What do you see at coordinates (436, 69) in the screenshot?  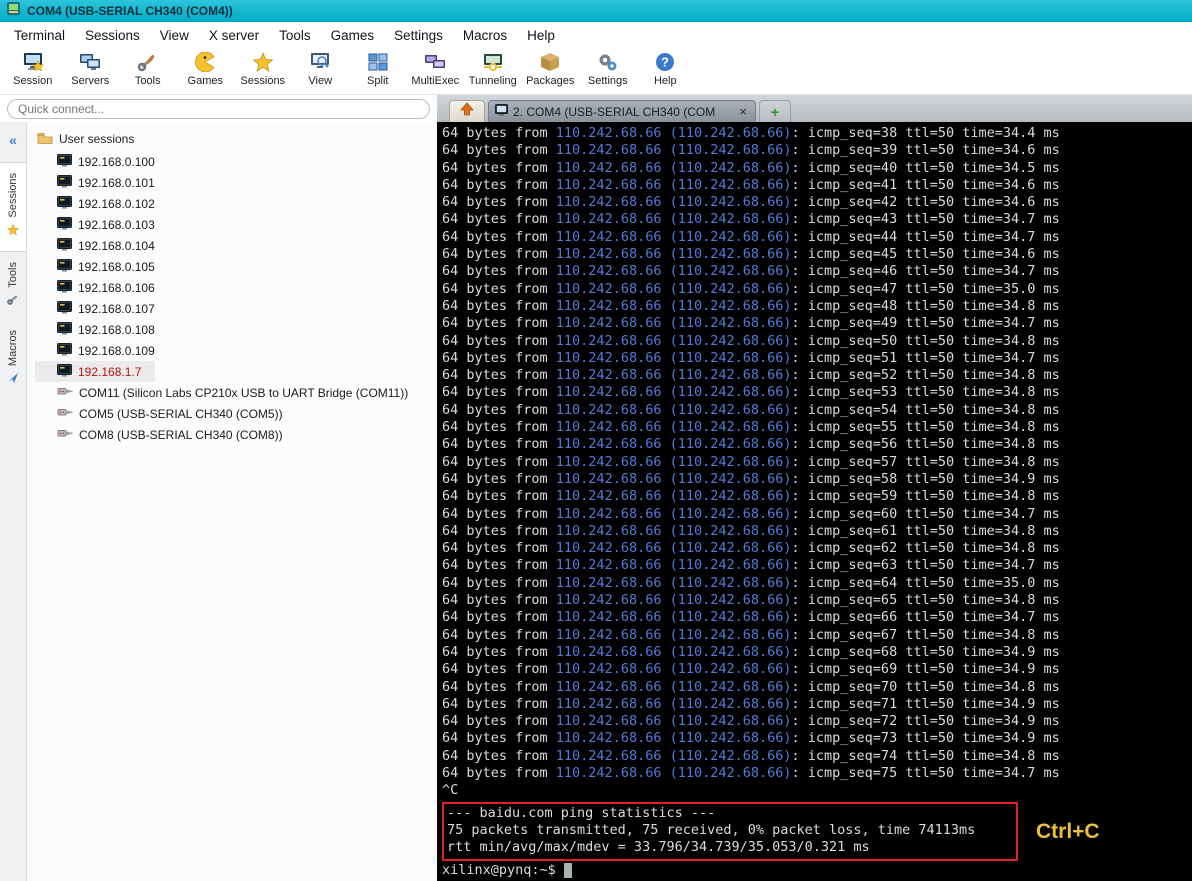 I see `multiexec-button: MultiExec` at bounding box center [436, 69].